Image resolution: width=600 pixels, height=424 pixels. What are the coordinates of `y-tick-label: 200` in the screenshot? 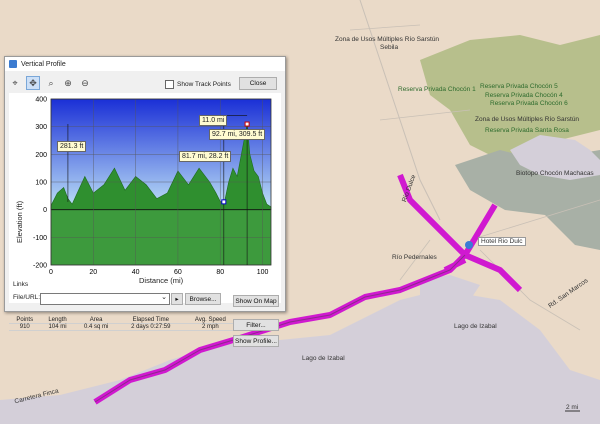 It's located at (41, 155).